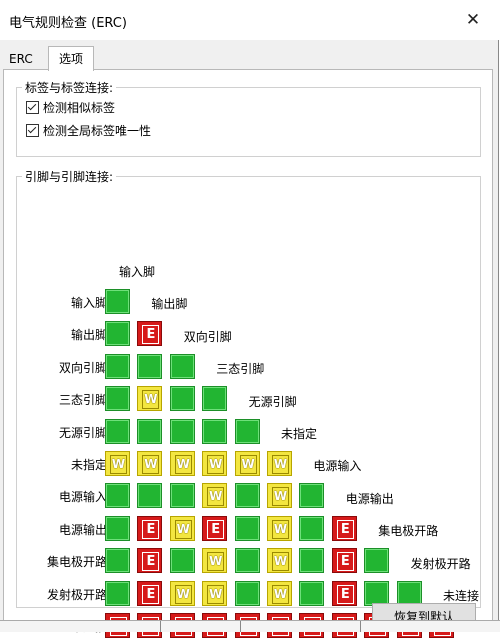 The width and height of the screenshot is (500, 638). What do you see at coordinates (473, 20) in the screenshot?
I see `close-icon: ✕` at bounding box center [473, 20].